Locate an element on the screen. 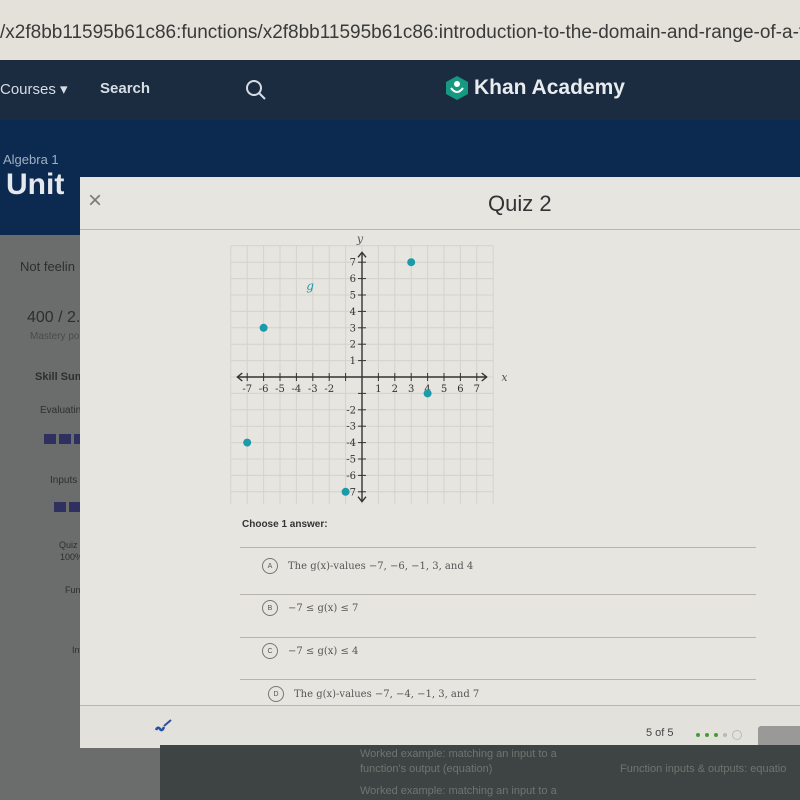  khan-academy-logo: Khan Academy is located at coordinates (535, 88).